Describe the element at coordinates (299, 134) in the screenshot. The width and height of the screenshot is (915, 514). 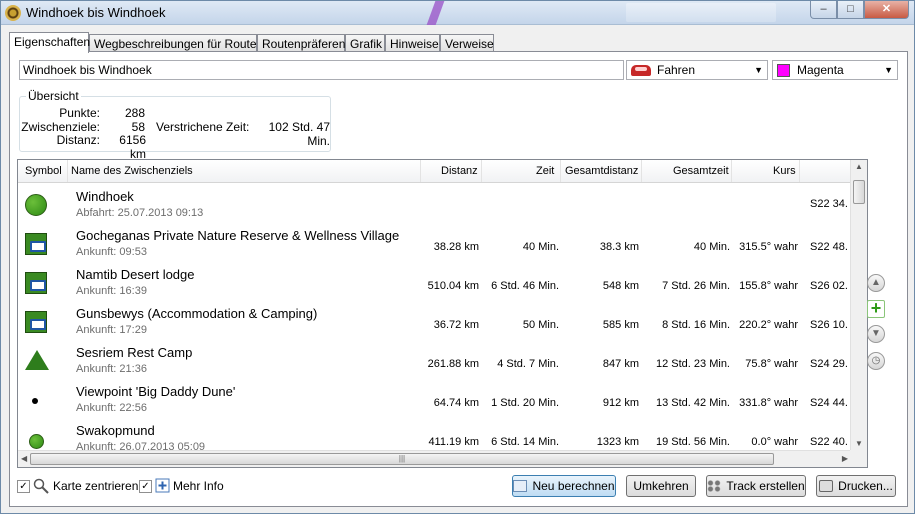
I see `zeit-value: 102 Std. 47 Min.` at that location.